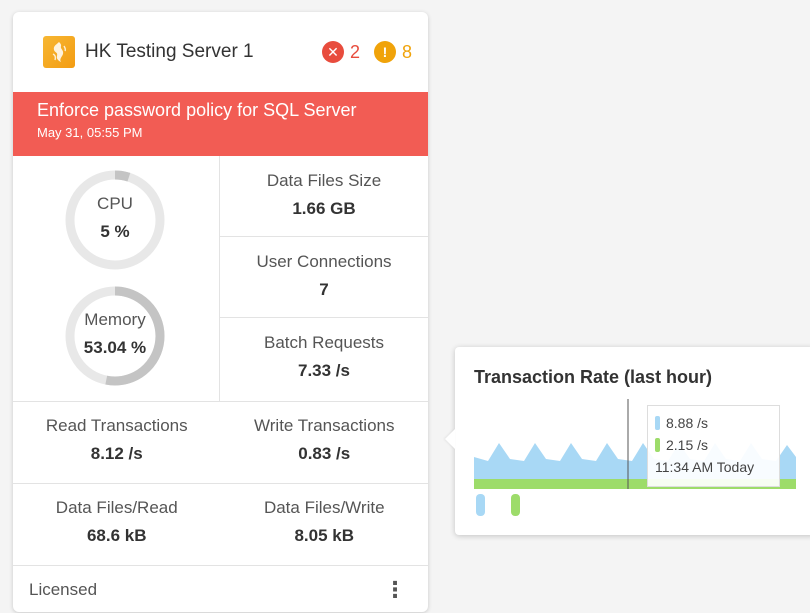 Image resolution: width=810 pixels, height=613 pixels. Describe the element at coordinates (657, 423) in the screenshot. I see `series1-swatch` at that location.